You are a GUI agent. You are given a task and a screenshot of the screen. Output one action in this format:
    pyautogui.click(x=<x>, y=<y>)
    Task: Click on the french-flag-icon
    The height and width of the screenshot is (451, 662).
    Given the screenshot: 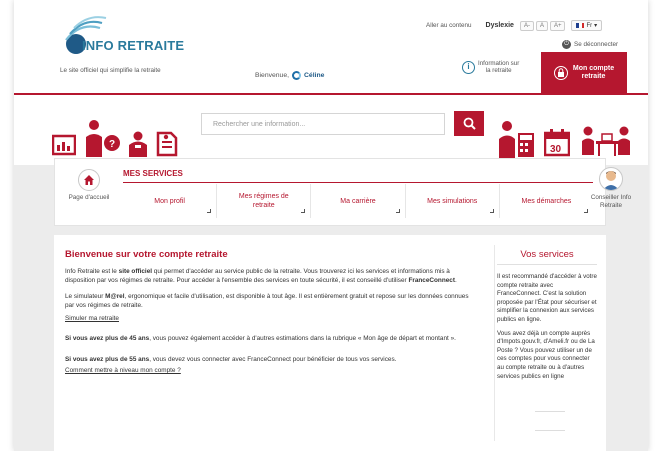 What is the action you would take?
    pyautogui.click(x=580, y=25)
    